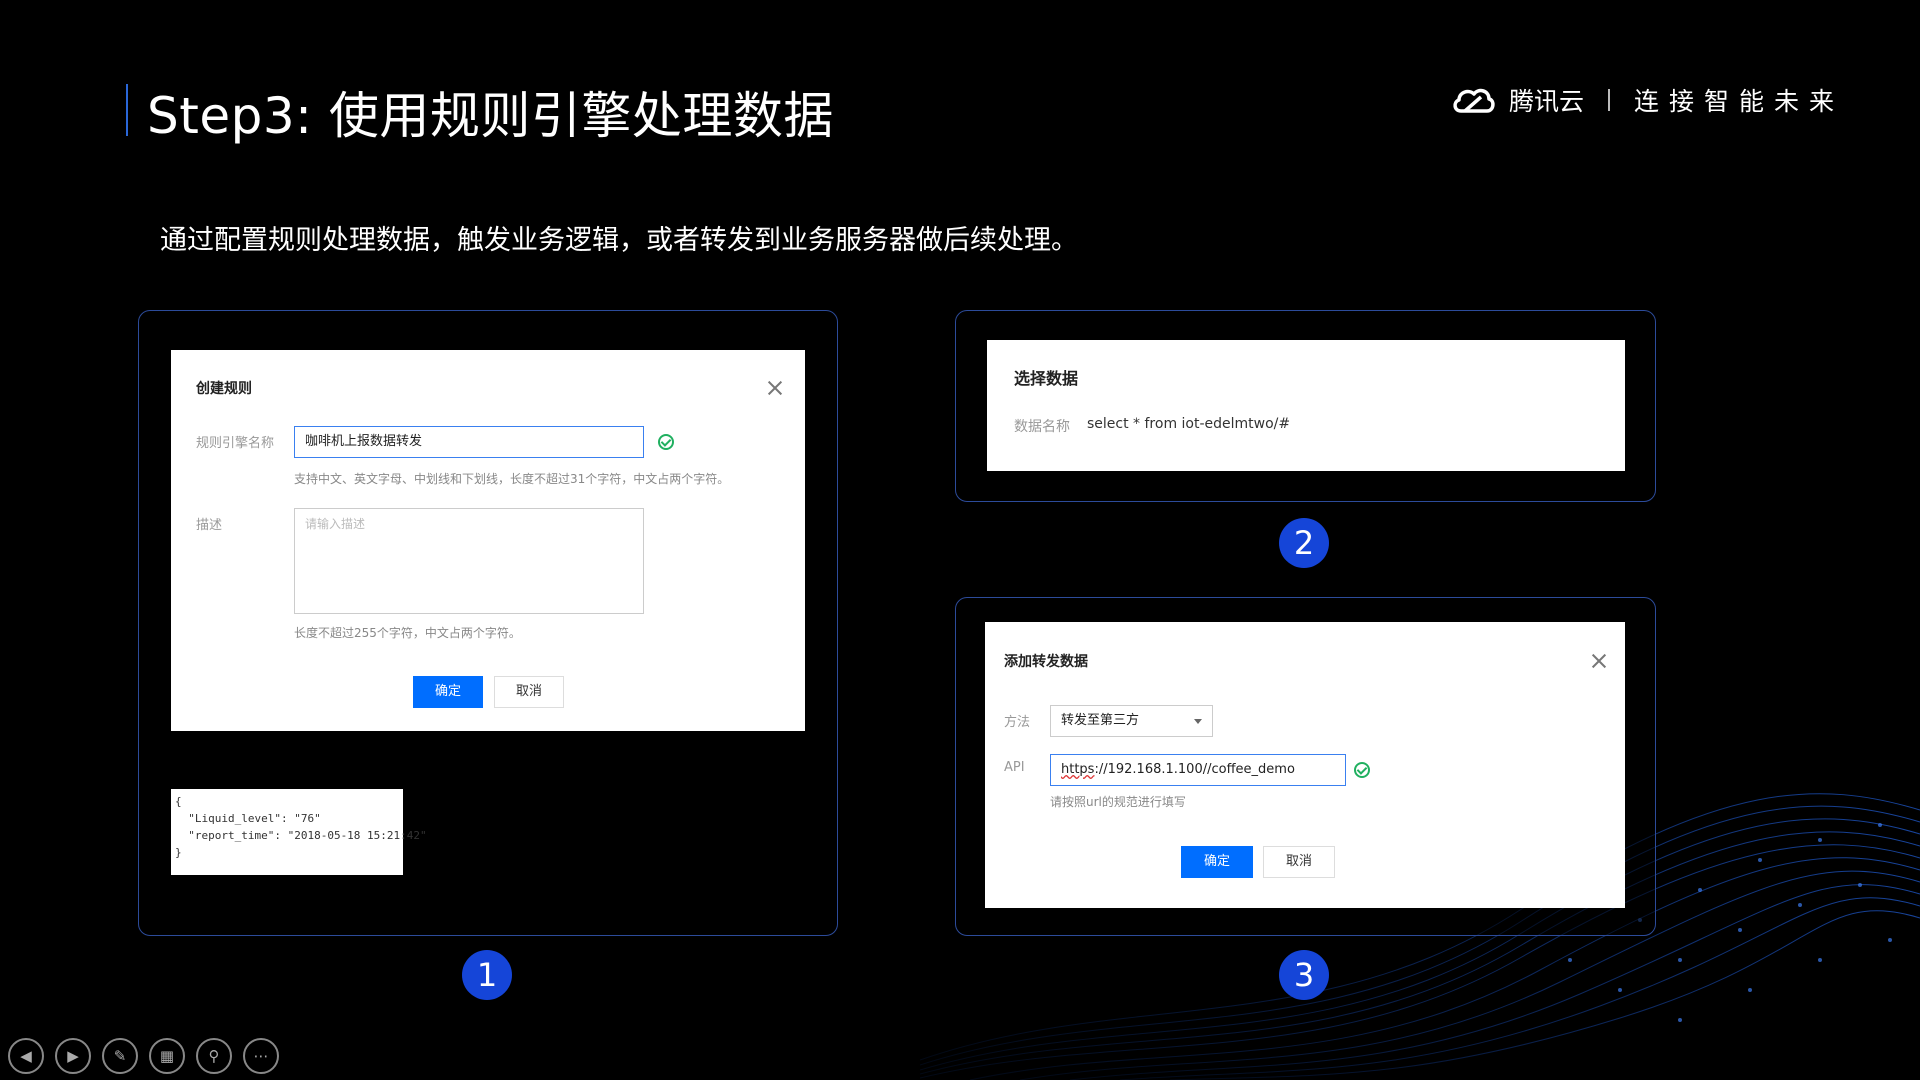 This screenshot has width=1920, height=1080. I want to click on more-icon: ⋯, so click(261, 1056).